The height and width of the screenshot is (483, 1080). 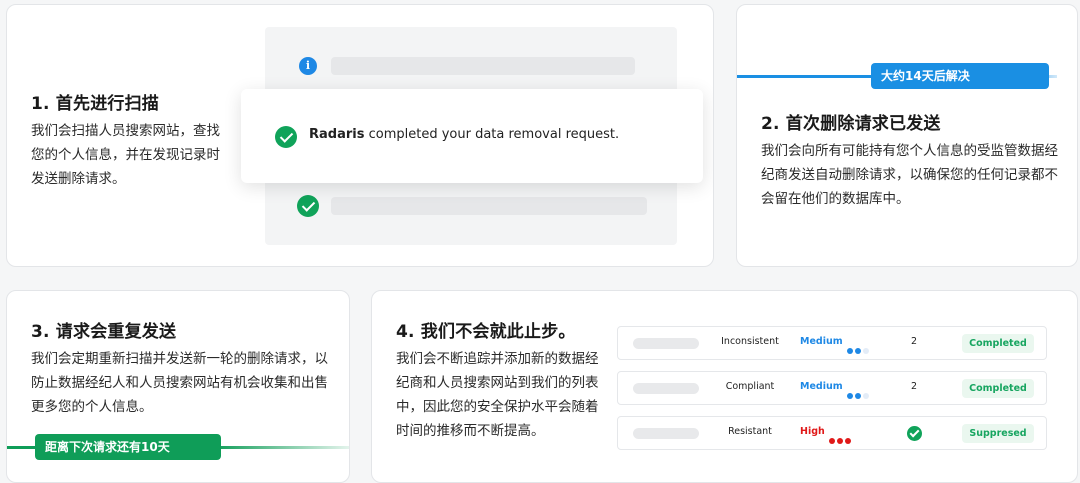 I want to click on broker-row: Resistant High Suppresed, so click(x=832, y=433).